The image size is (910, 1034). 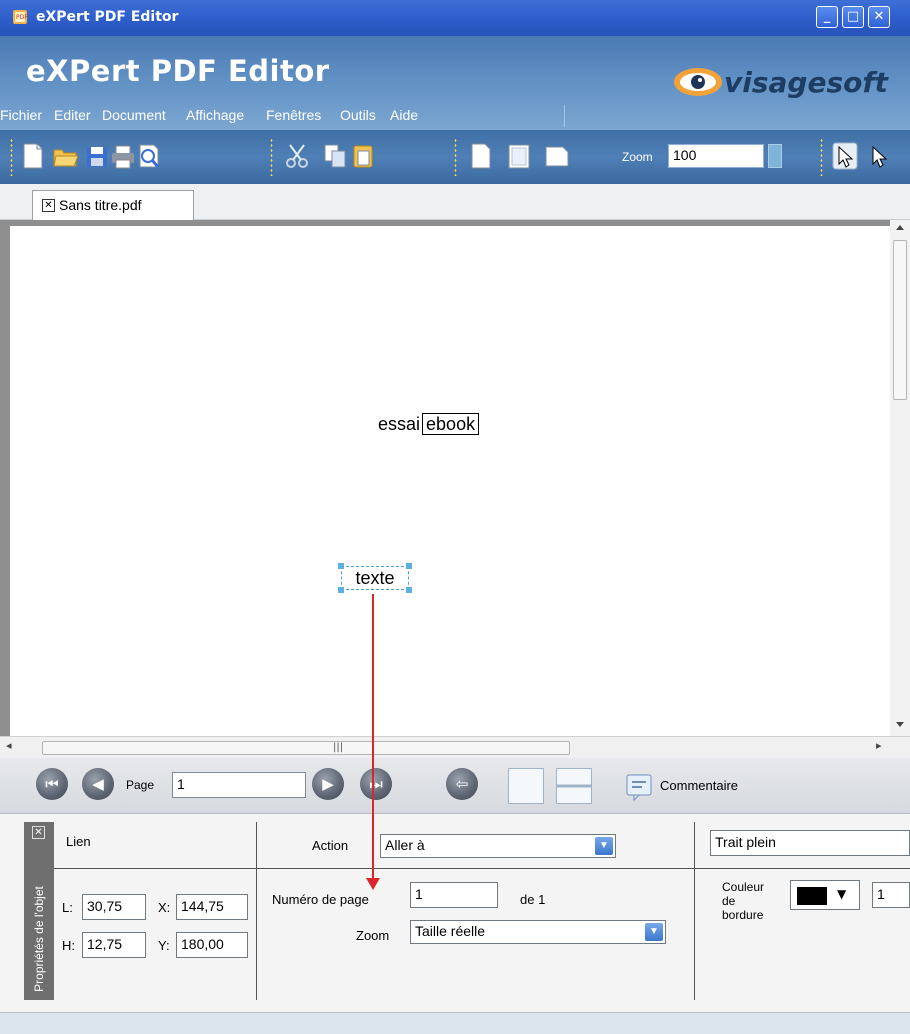 What do you see at coordinates (806, 82) in the screenshot?
I see `brand-name: visagesoft` at bounding box center [806, 82].